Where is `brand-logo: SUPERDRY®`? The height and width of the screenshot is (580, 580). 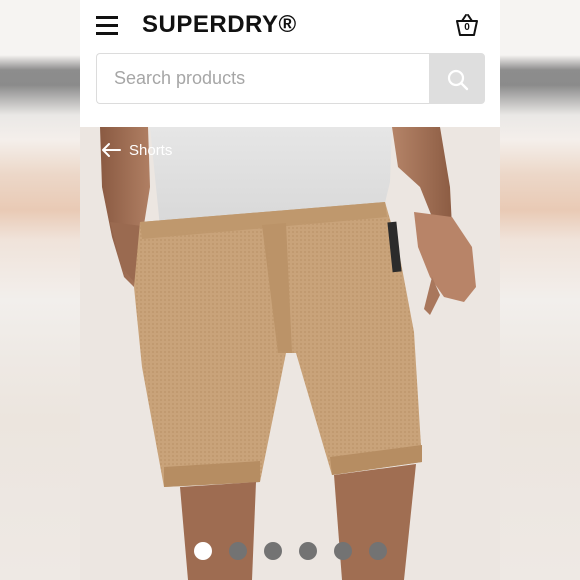 brand-logo: SUPERDRY® is located at coordinates (219, 25).